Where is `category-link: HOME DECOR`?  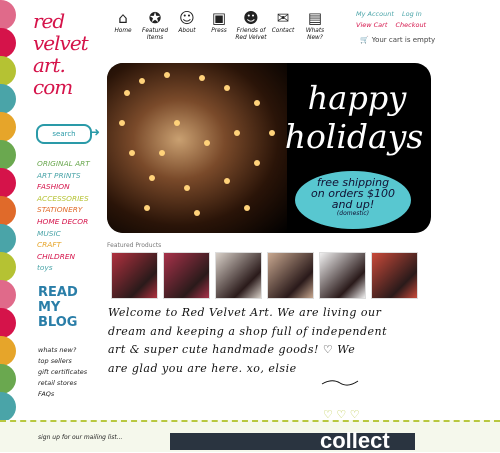
category-link: HOME DECOR is located at coordinates (72, 222).